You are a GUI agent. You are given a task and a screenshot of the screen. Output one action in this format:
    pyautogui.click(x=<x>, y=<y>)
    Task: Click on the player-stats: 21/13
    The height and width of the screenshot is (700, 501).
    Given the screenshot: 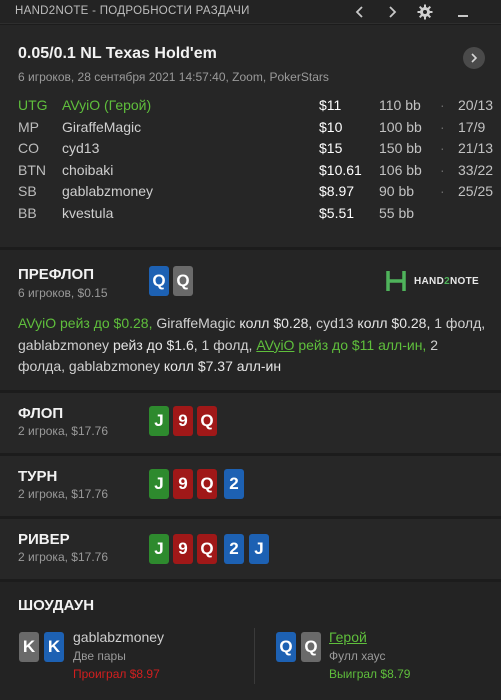 What is the action you would take?
    pyautogui.click(x=476, y=148)
    